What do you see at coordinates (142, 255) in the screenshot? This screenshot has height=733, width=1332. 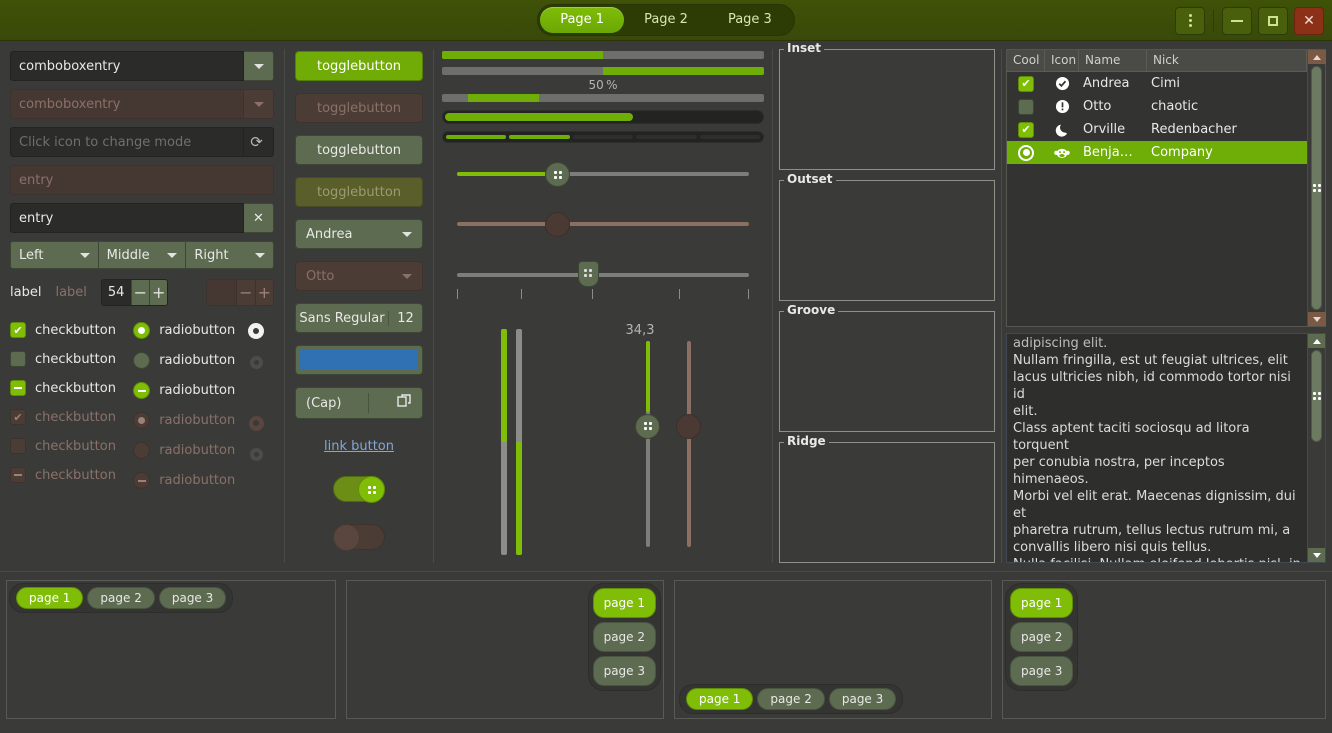 I see `combo-middle: Middle` at bounding box center [142, 255].